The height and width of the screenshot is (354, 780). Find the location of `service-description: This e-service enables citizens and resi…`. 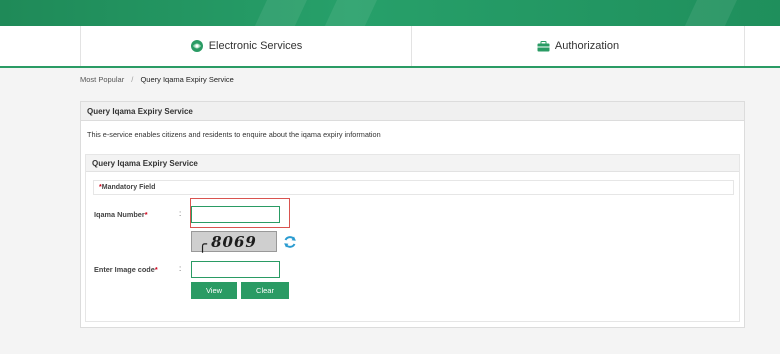

service-description: This e-service enables citizens and resi… is located at coordinates (234, 134).